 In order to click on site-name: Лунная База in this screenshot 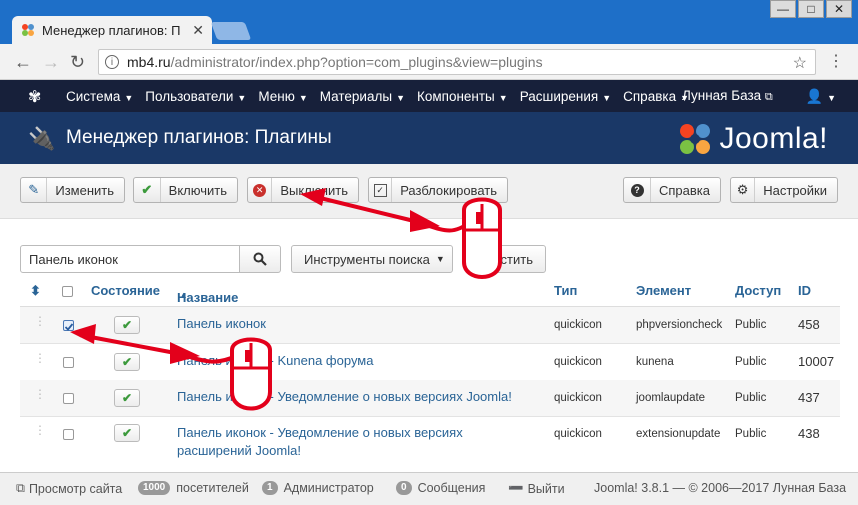, I will do `click(722, 95)`.